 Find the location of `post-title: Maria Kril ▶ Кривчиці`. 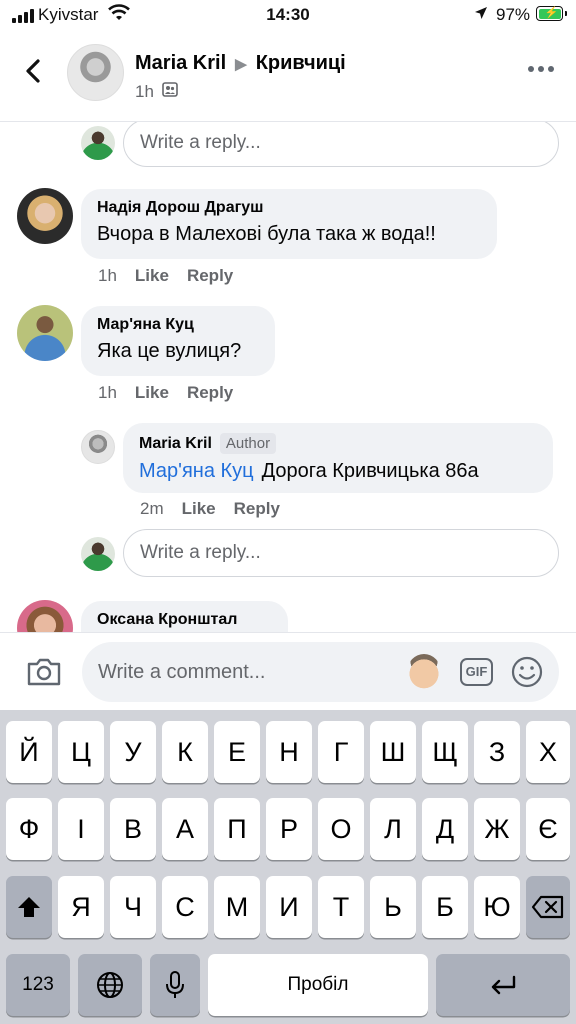

post-title: Maria Kril ▶ Кривчиці is located at coordinates (240, 63).